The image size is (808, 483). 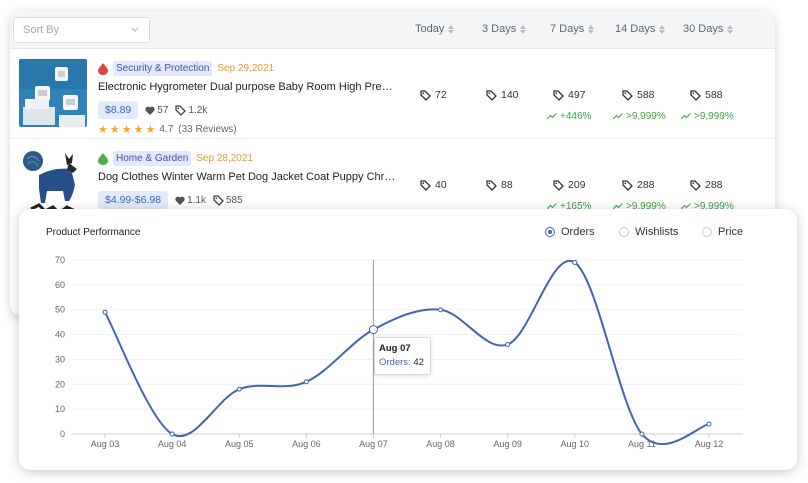 What do you see at coordinates (646, 116) in the screenshot?
I see `growth-value: >9,999%` at bounding box center [646, 116].